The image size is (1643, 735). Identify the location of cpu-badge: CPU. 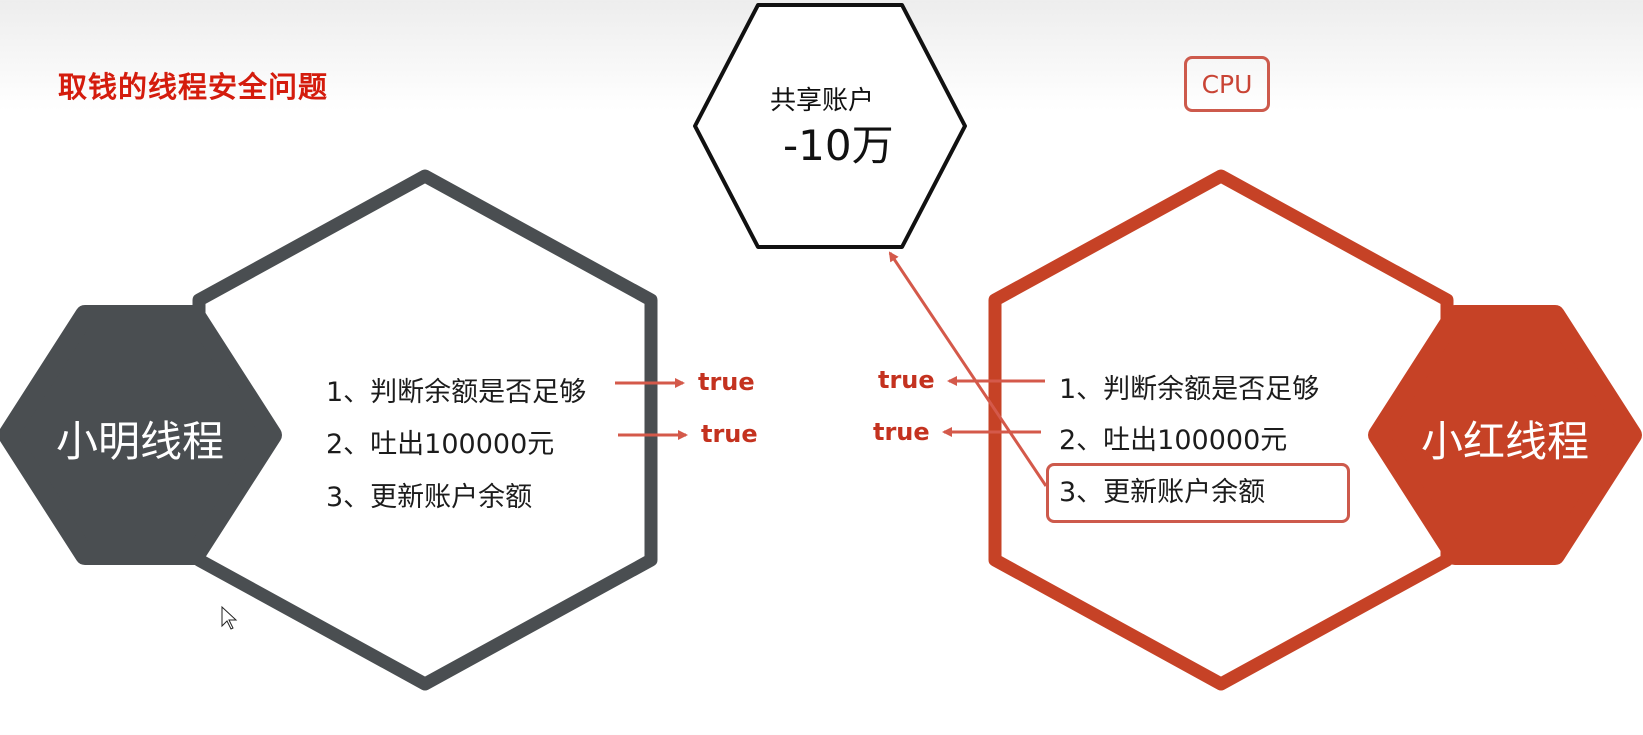
(1227, 84).